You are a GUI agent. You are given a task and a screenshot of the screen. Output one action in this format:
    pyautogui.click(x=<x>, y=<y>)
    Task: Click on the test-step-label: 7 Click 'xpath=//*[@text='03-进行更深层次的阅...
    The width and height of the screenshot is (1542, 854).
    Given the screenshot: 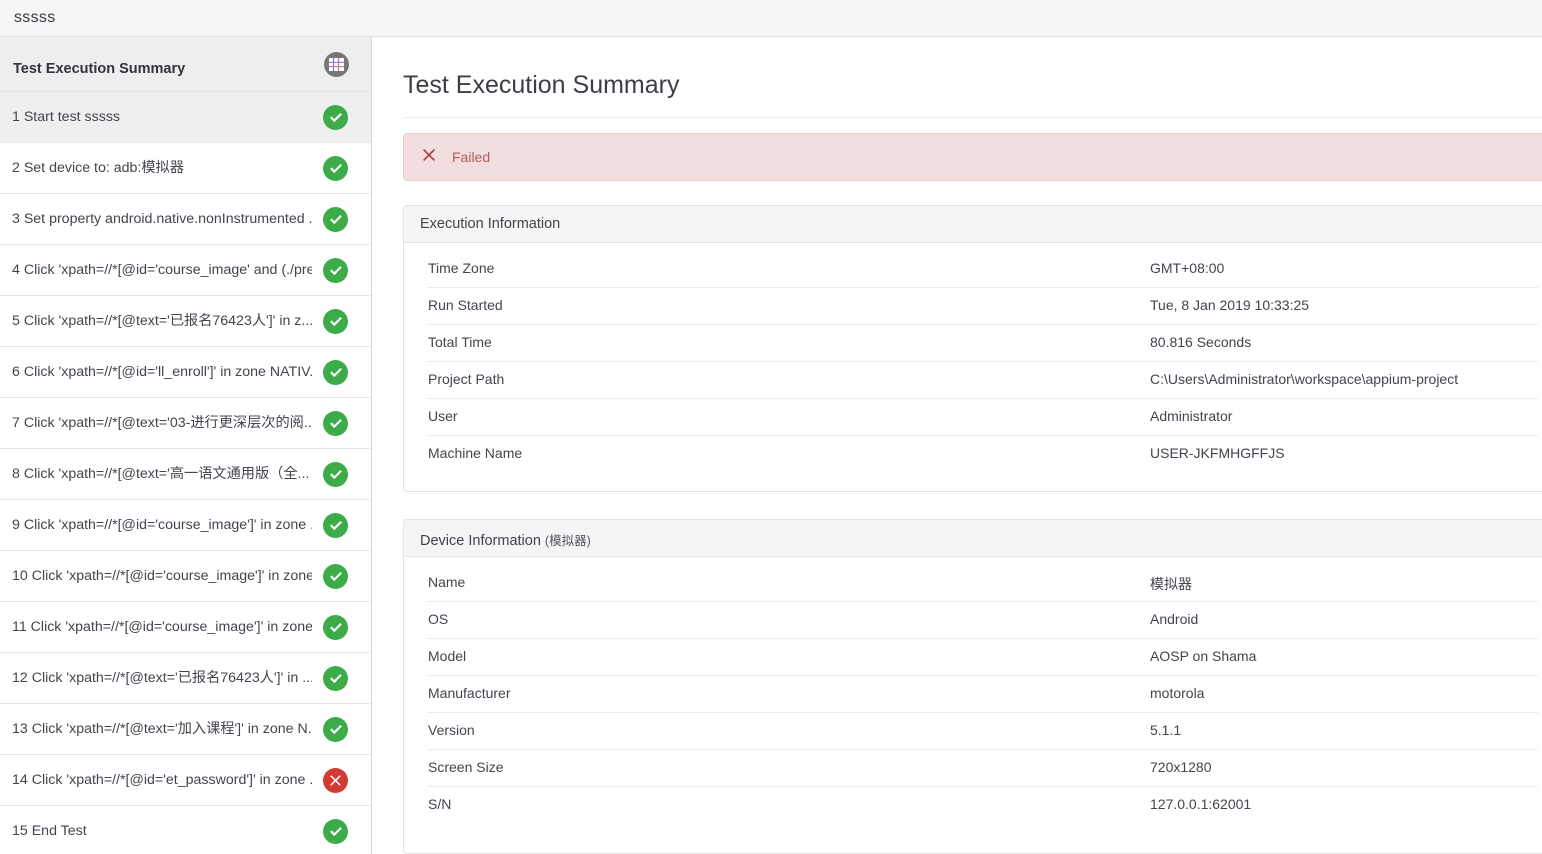 What is the action you would take?
    pyautogui.click(x=162, y=423)
    